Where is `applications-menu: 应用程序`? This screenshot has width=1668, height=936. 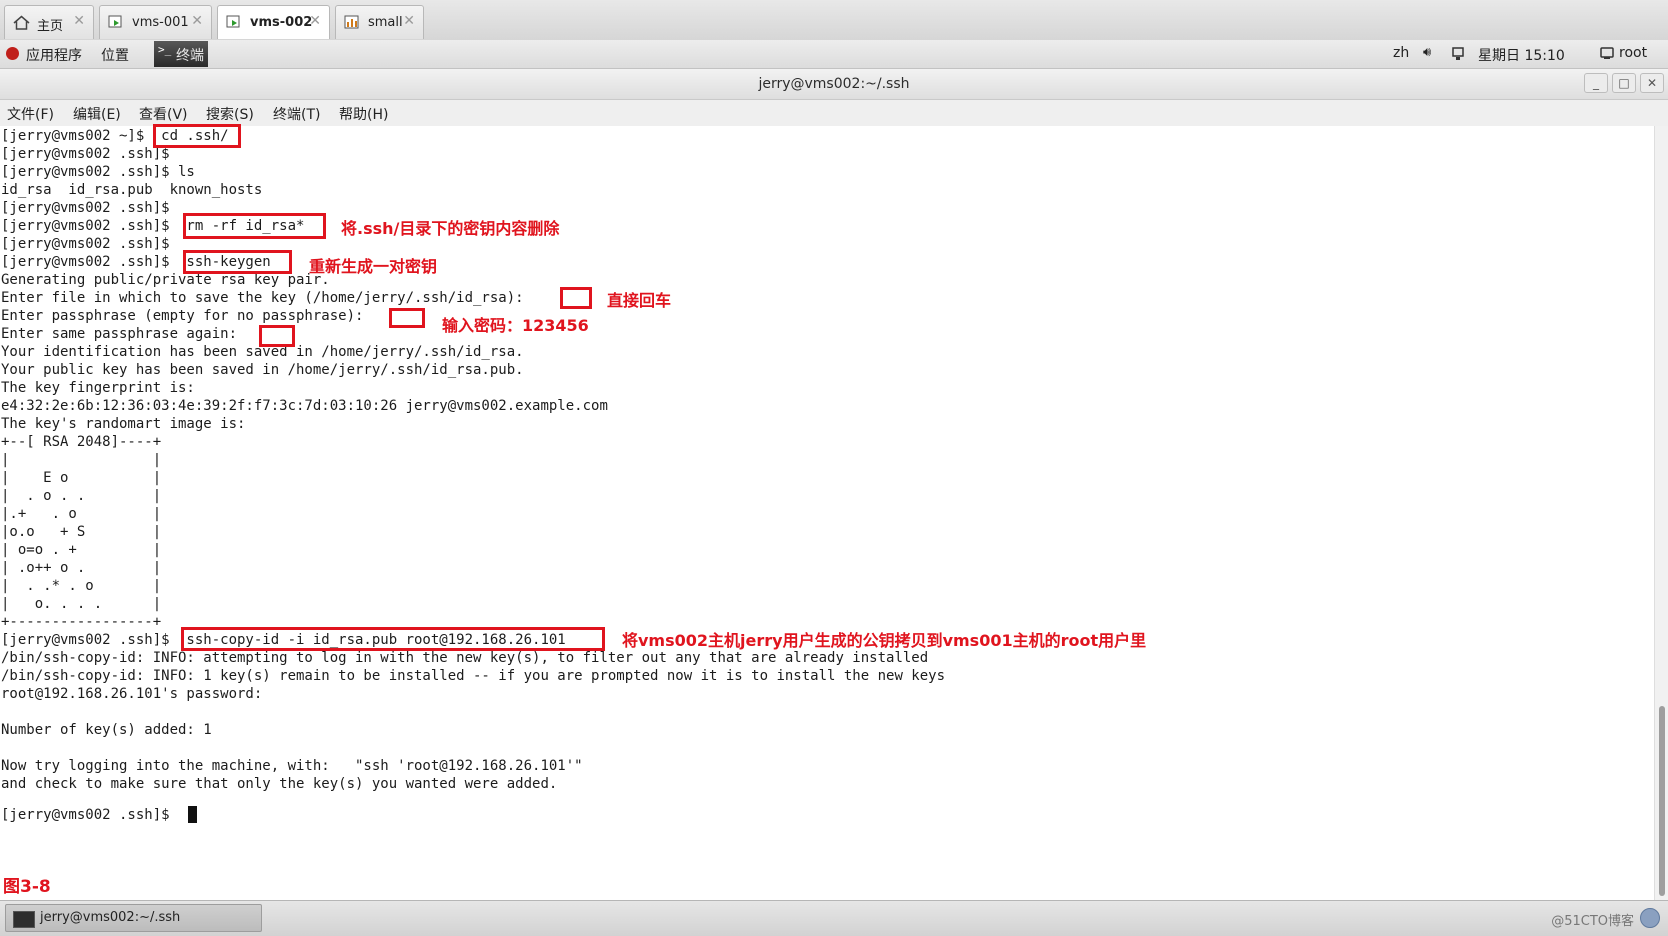
applications-menu: 应用程序 is located at coordinates (54, 55).